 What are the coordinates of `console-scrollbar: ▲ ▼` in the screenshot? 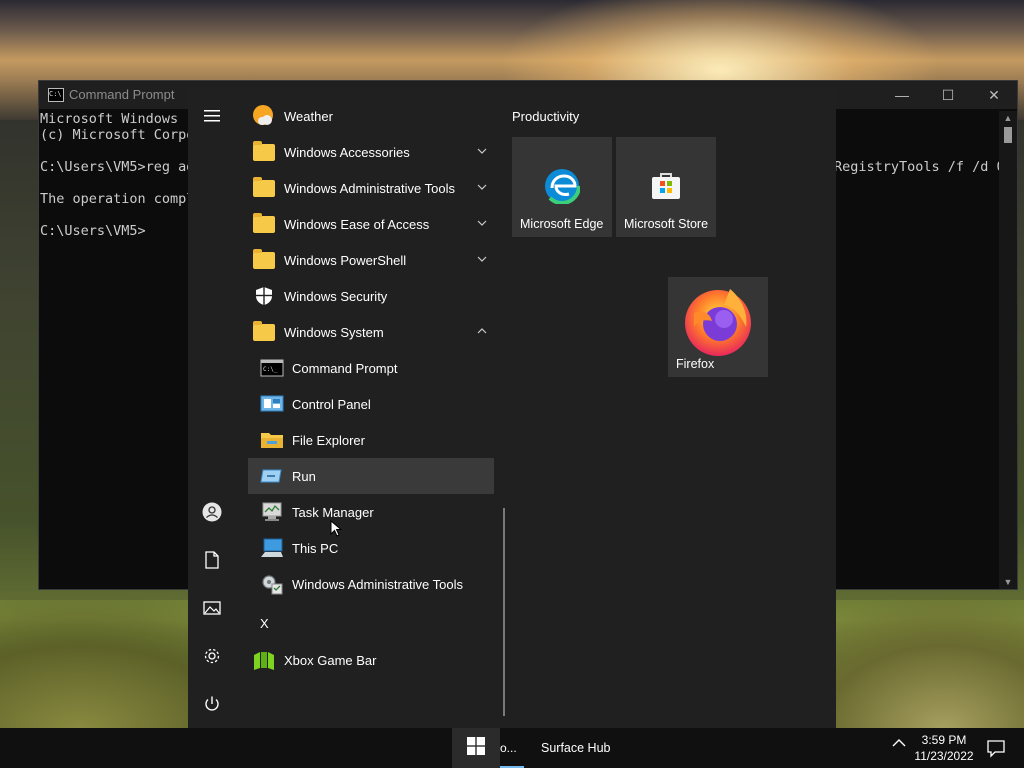 It's located at (1008, 350).